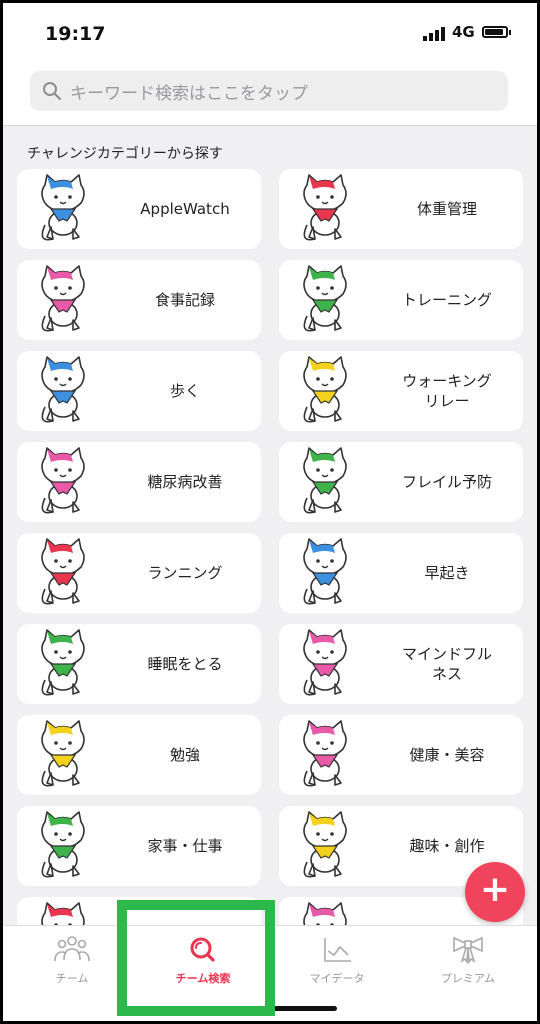 This screenshot has height=1024, width=540. What do you see at coordinates (401, 391) in the screenshot?
I see `category-card: ウォーキング リレー` at bounding box center [401, 391].